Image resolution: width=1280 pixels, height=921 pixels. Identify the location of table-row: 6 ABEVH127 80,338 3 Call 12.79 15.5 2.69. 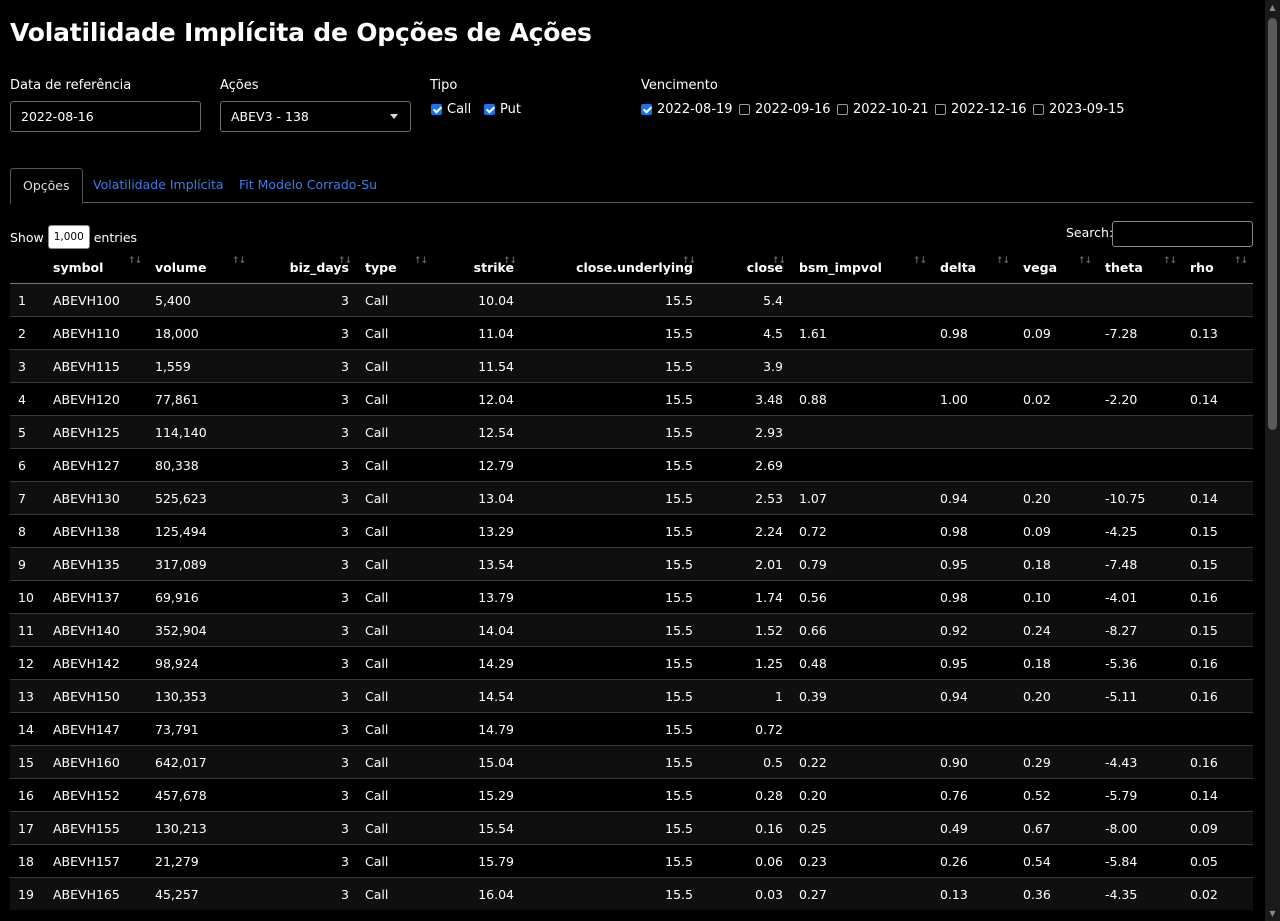
(631, 465).